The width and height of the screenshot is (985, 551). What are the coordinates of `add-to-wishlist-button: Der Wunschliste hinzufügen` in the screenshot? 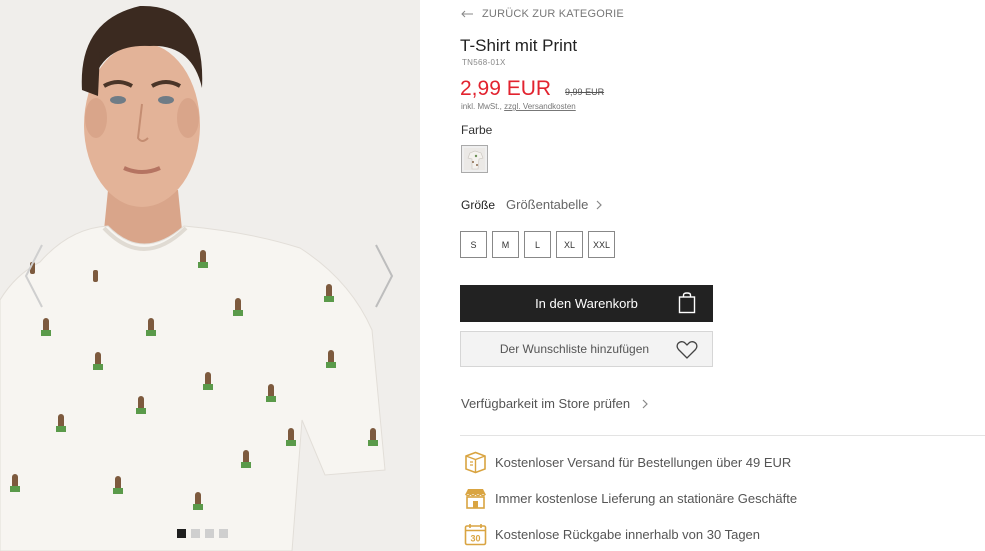 It's located at (586, 349).